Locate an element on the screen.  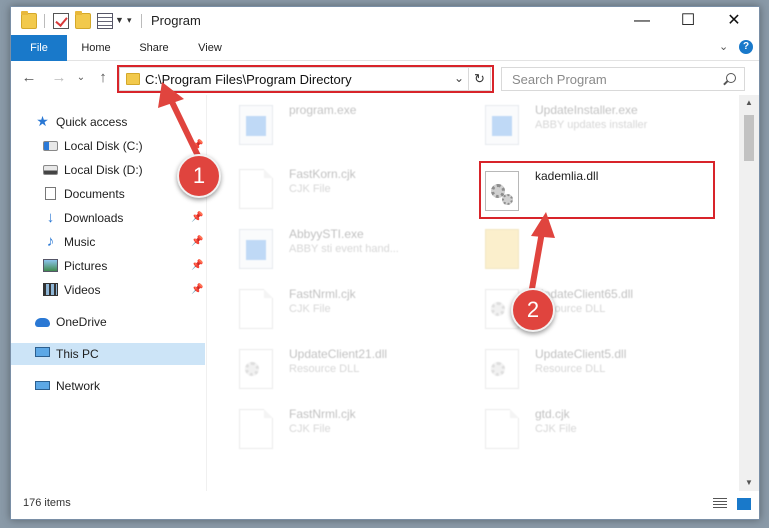
step-1-callout: 1 is located at coordinates (199, 176).